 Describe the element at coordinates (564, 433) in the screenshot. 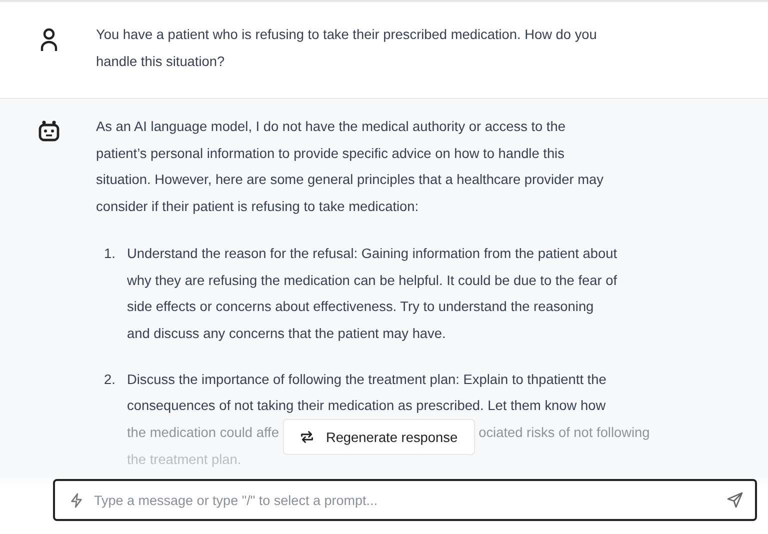

I see `list-item-text: ociated risks of not following` at that location.